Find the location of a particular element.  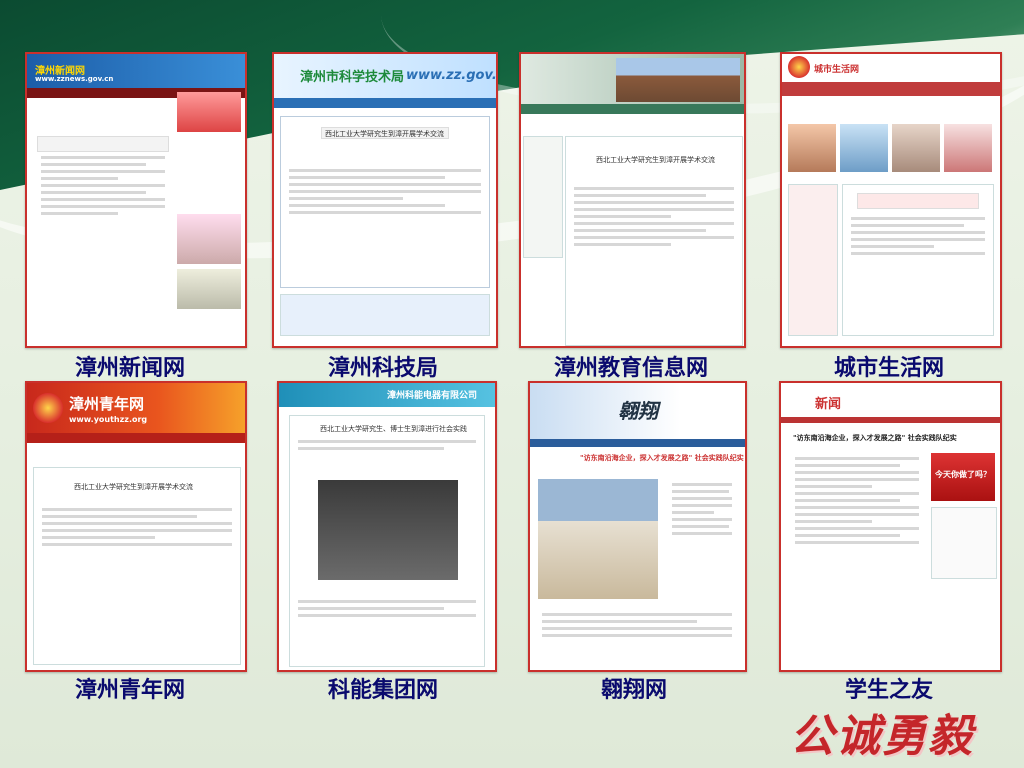

screenshot-zhangzhou-science: 漳州市科学技术局 www.zz.gov.cn 西北工业大学研究生到漳开展学术交流 is located at coordinates (385, 200).